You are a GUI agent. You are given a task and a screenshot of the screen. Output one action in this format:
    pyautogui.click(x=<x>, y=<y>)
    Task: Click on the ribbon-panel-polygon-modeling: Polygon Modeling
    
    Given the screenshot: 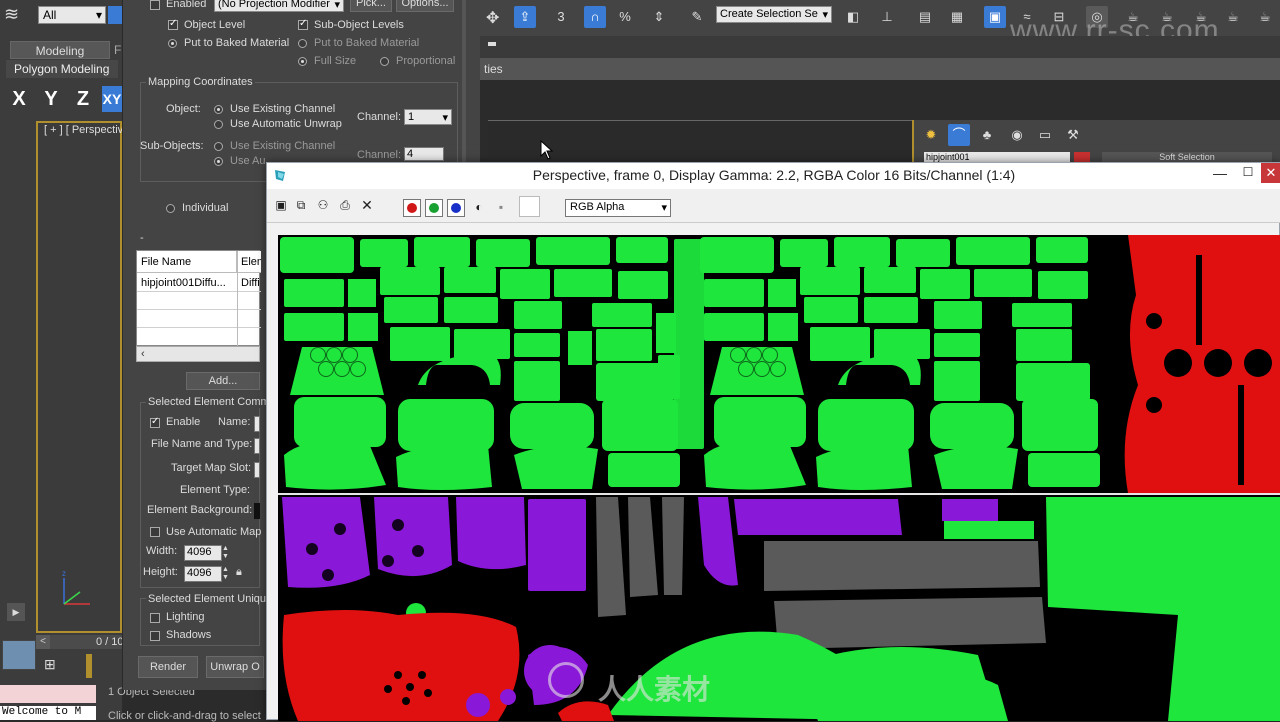 What is the action you would take?
    pyautogui.click(x=62, y=69)
    